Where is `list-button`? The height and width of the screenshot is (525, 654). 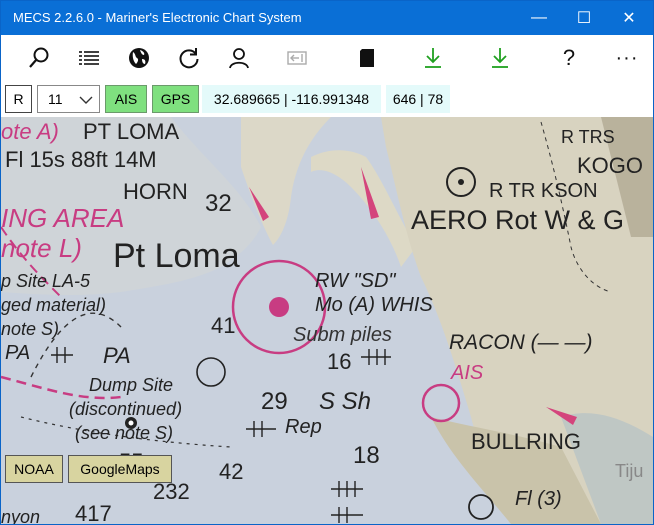
list-button is located at coordinates (89, 58).